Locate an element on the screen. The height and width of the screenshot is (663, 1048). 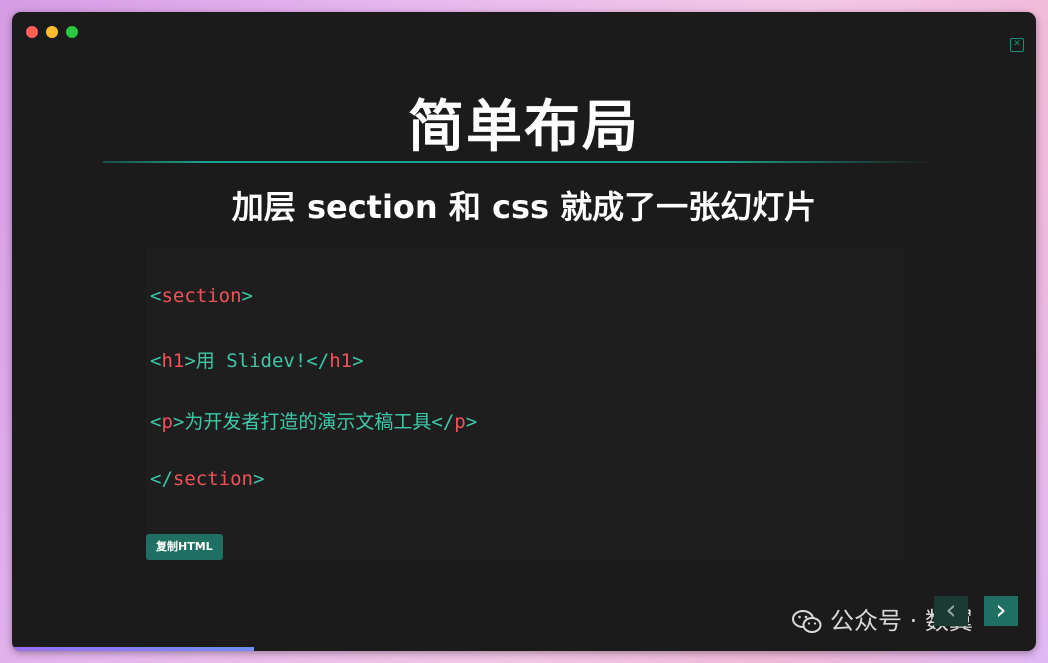
slide-progress-bar is located at coordinates (524, 649).